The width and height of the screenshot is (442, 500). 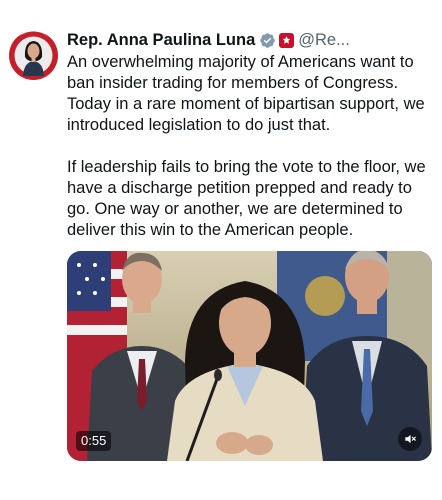 I want to click on avatar-icon, so click(x=33, y=55).